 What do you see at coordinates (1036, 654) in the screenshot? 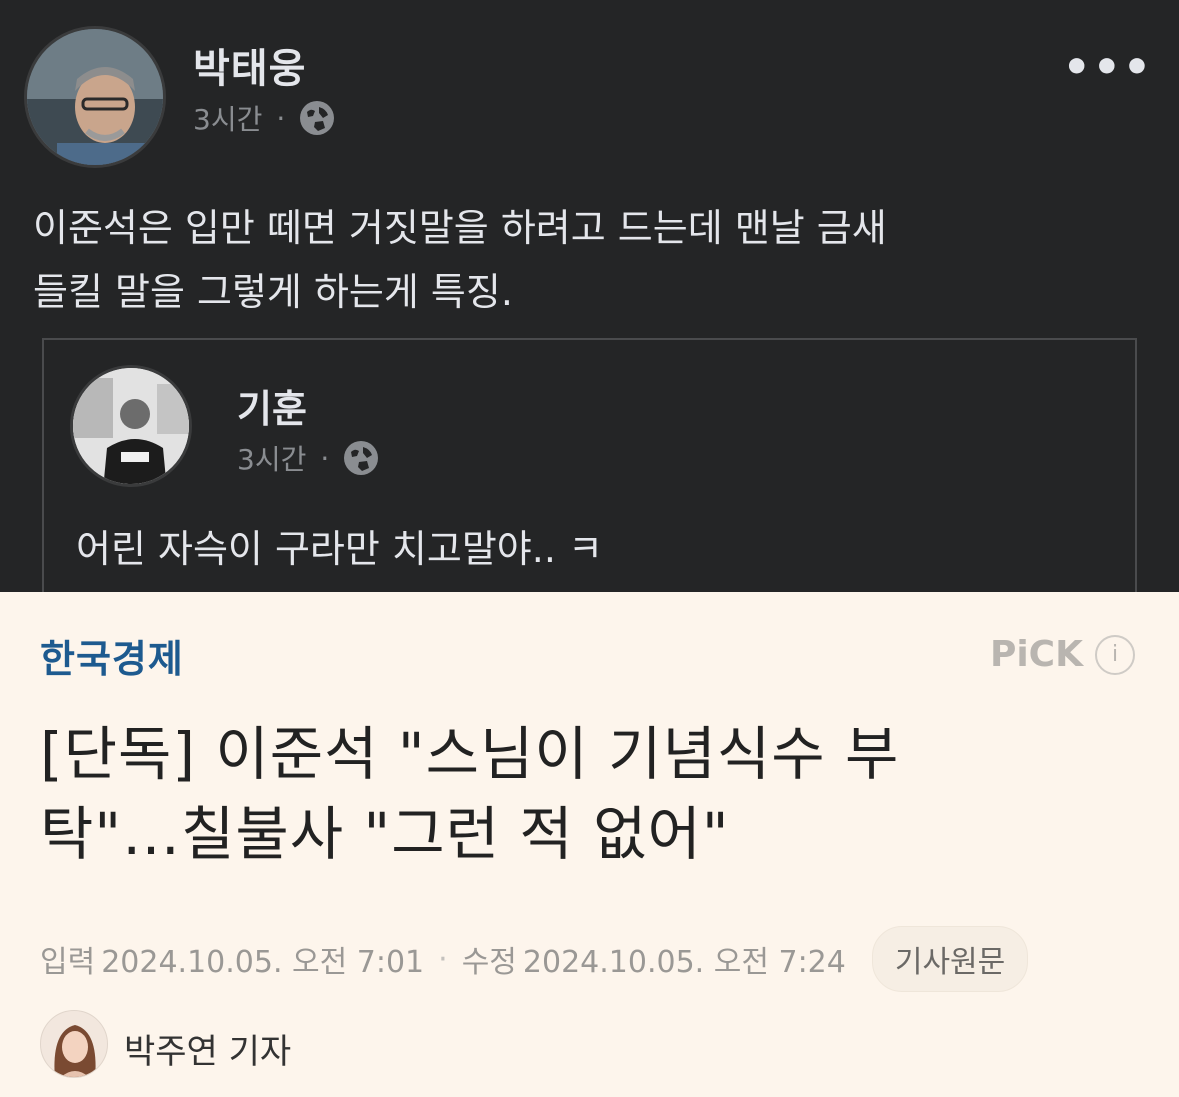
I see `pick-label: PiCK` at bounding box center [1036, 654].